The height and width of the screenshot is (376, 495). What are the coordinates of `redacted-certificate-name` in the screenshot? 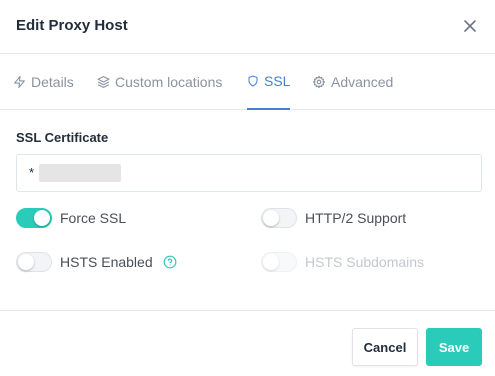 It's located at (80, 173).